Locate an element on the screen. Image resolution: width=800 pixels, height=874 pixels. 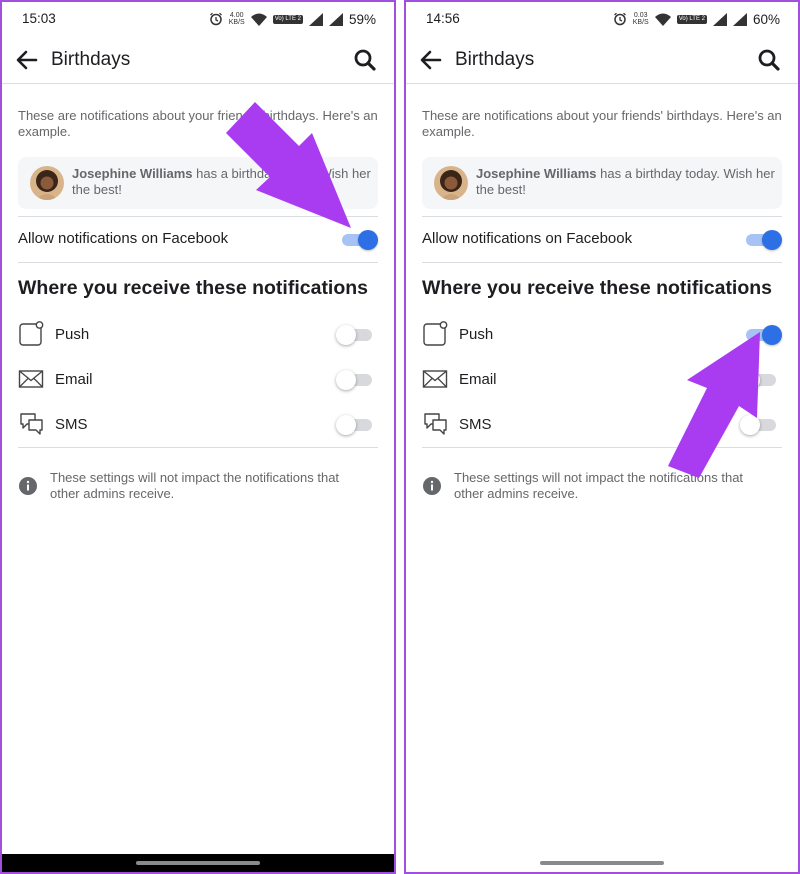
battery-percent: 59% is located at coordinates (362, 19).